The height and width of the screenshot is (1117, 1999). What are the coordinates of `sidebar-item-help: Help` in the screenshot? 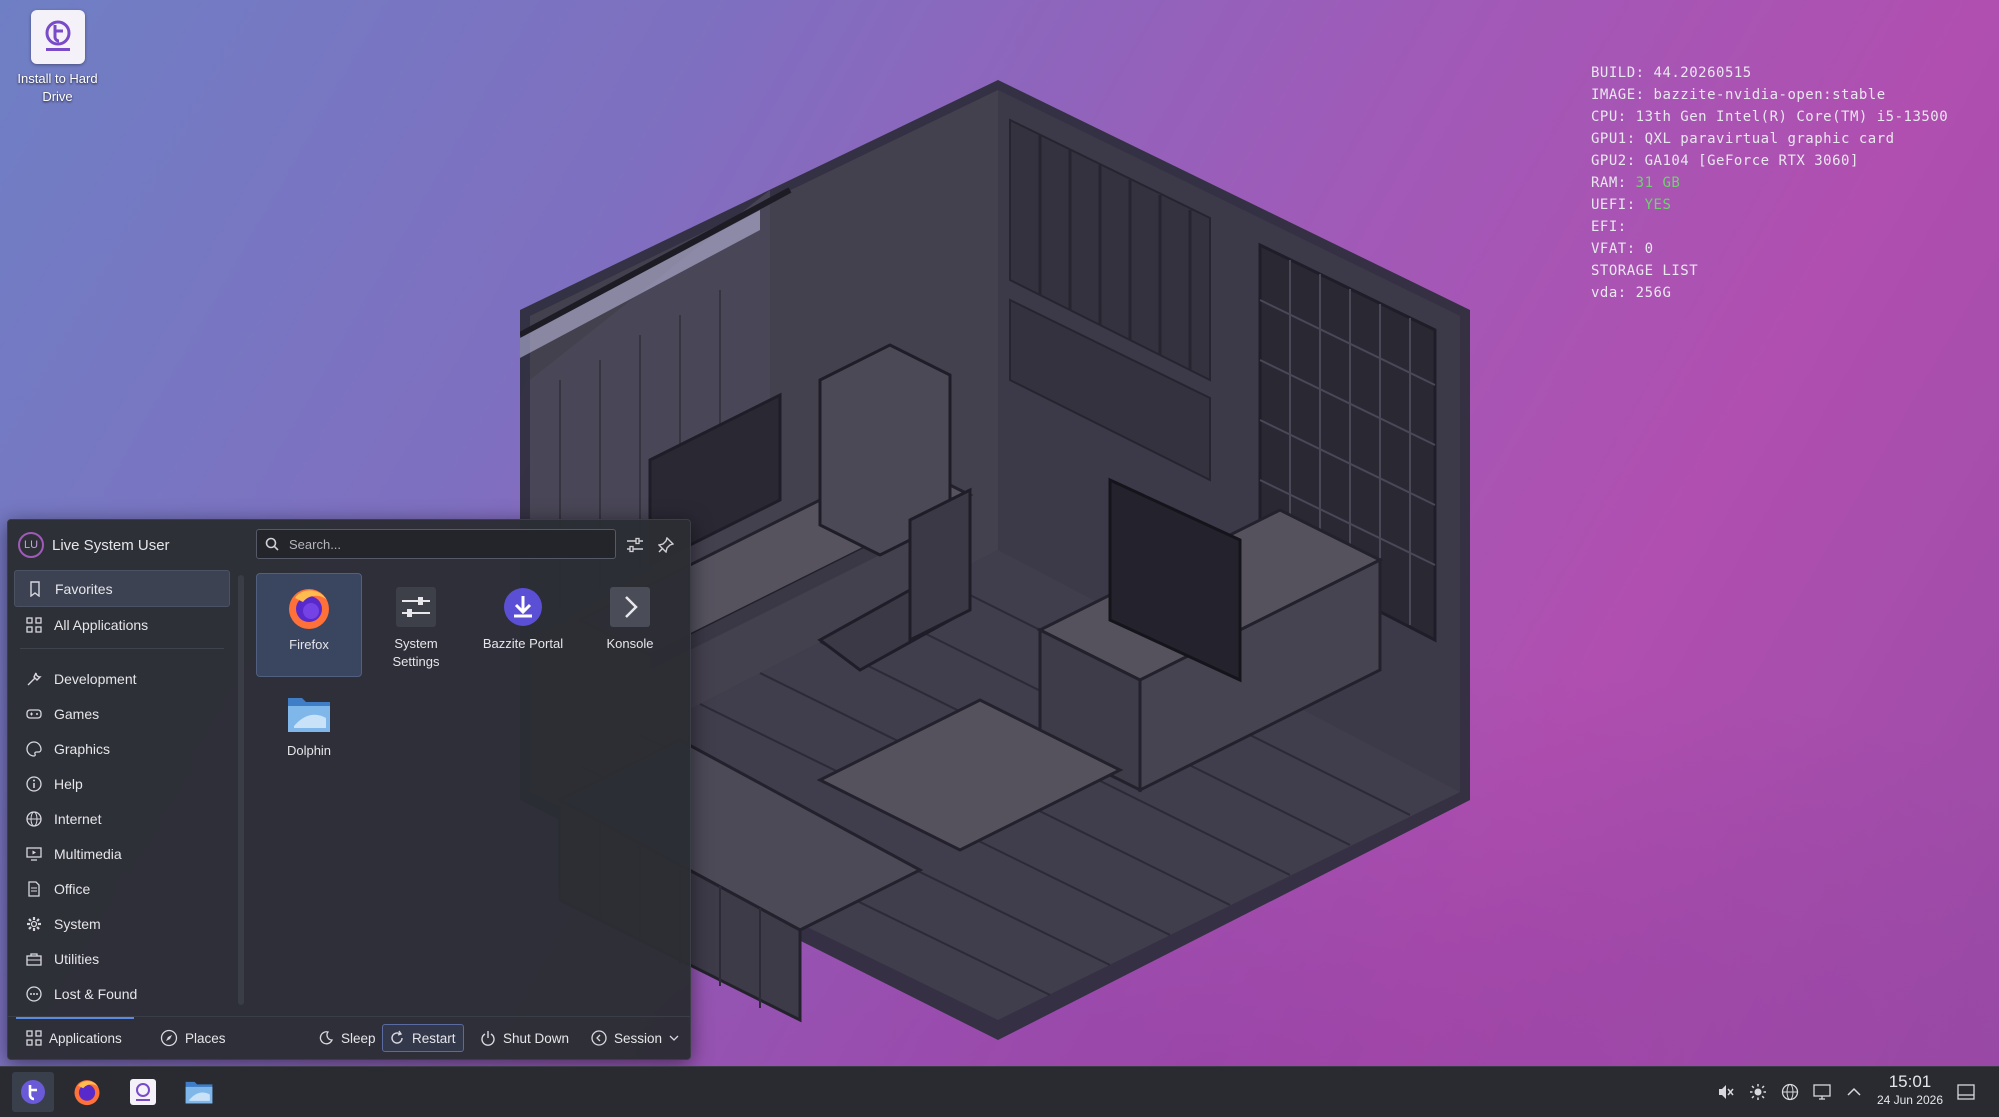 It's located at (122, 783).